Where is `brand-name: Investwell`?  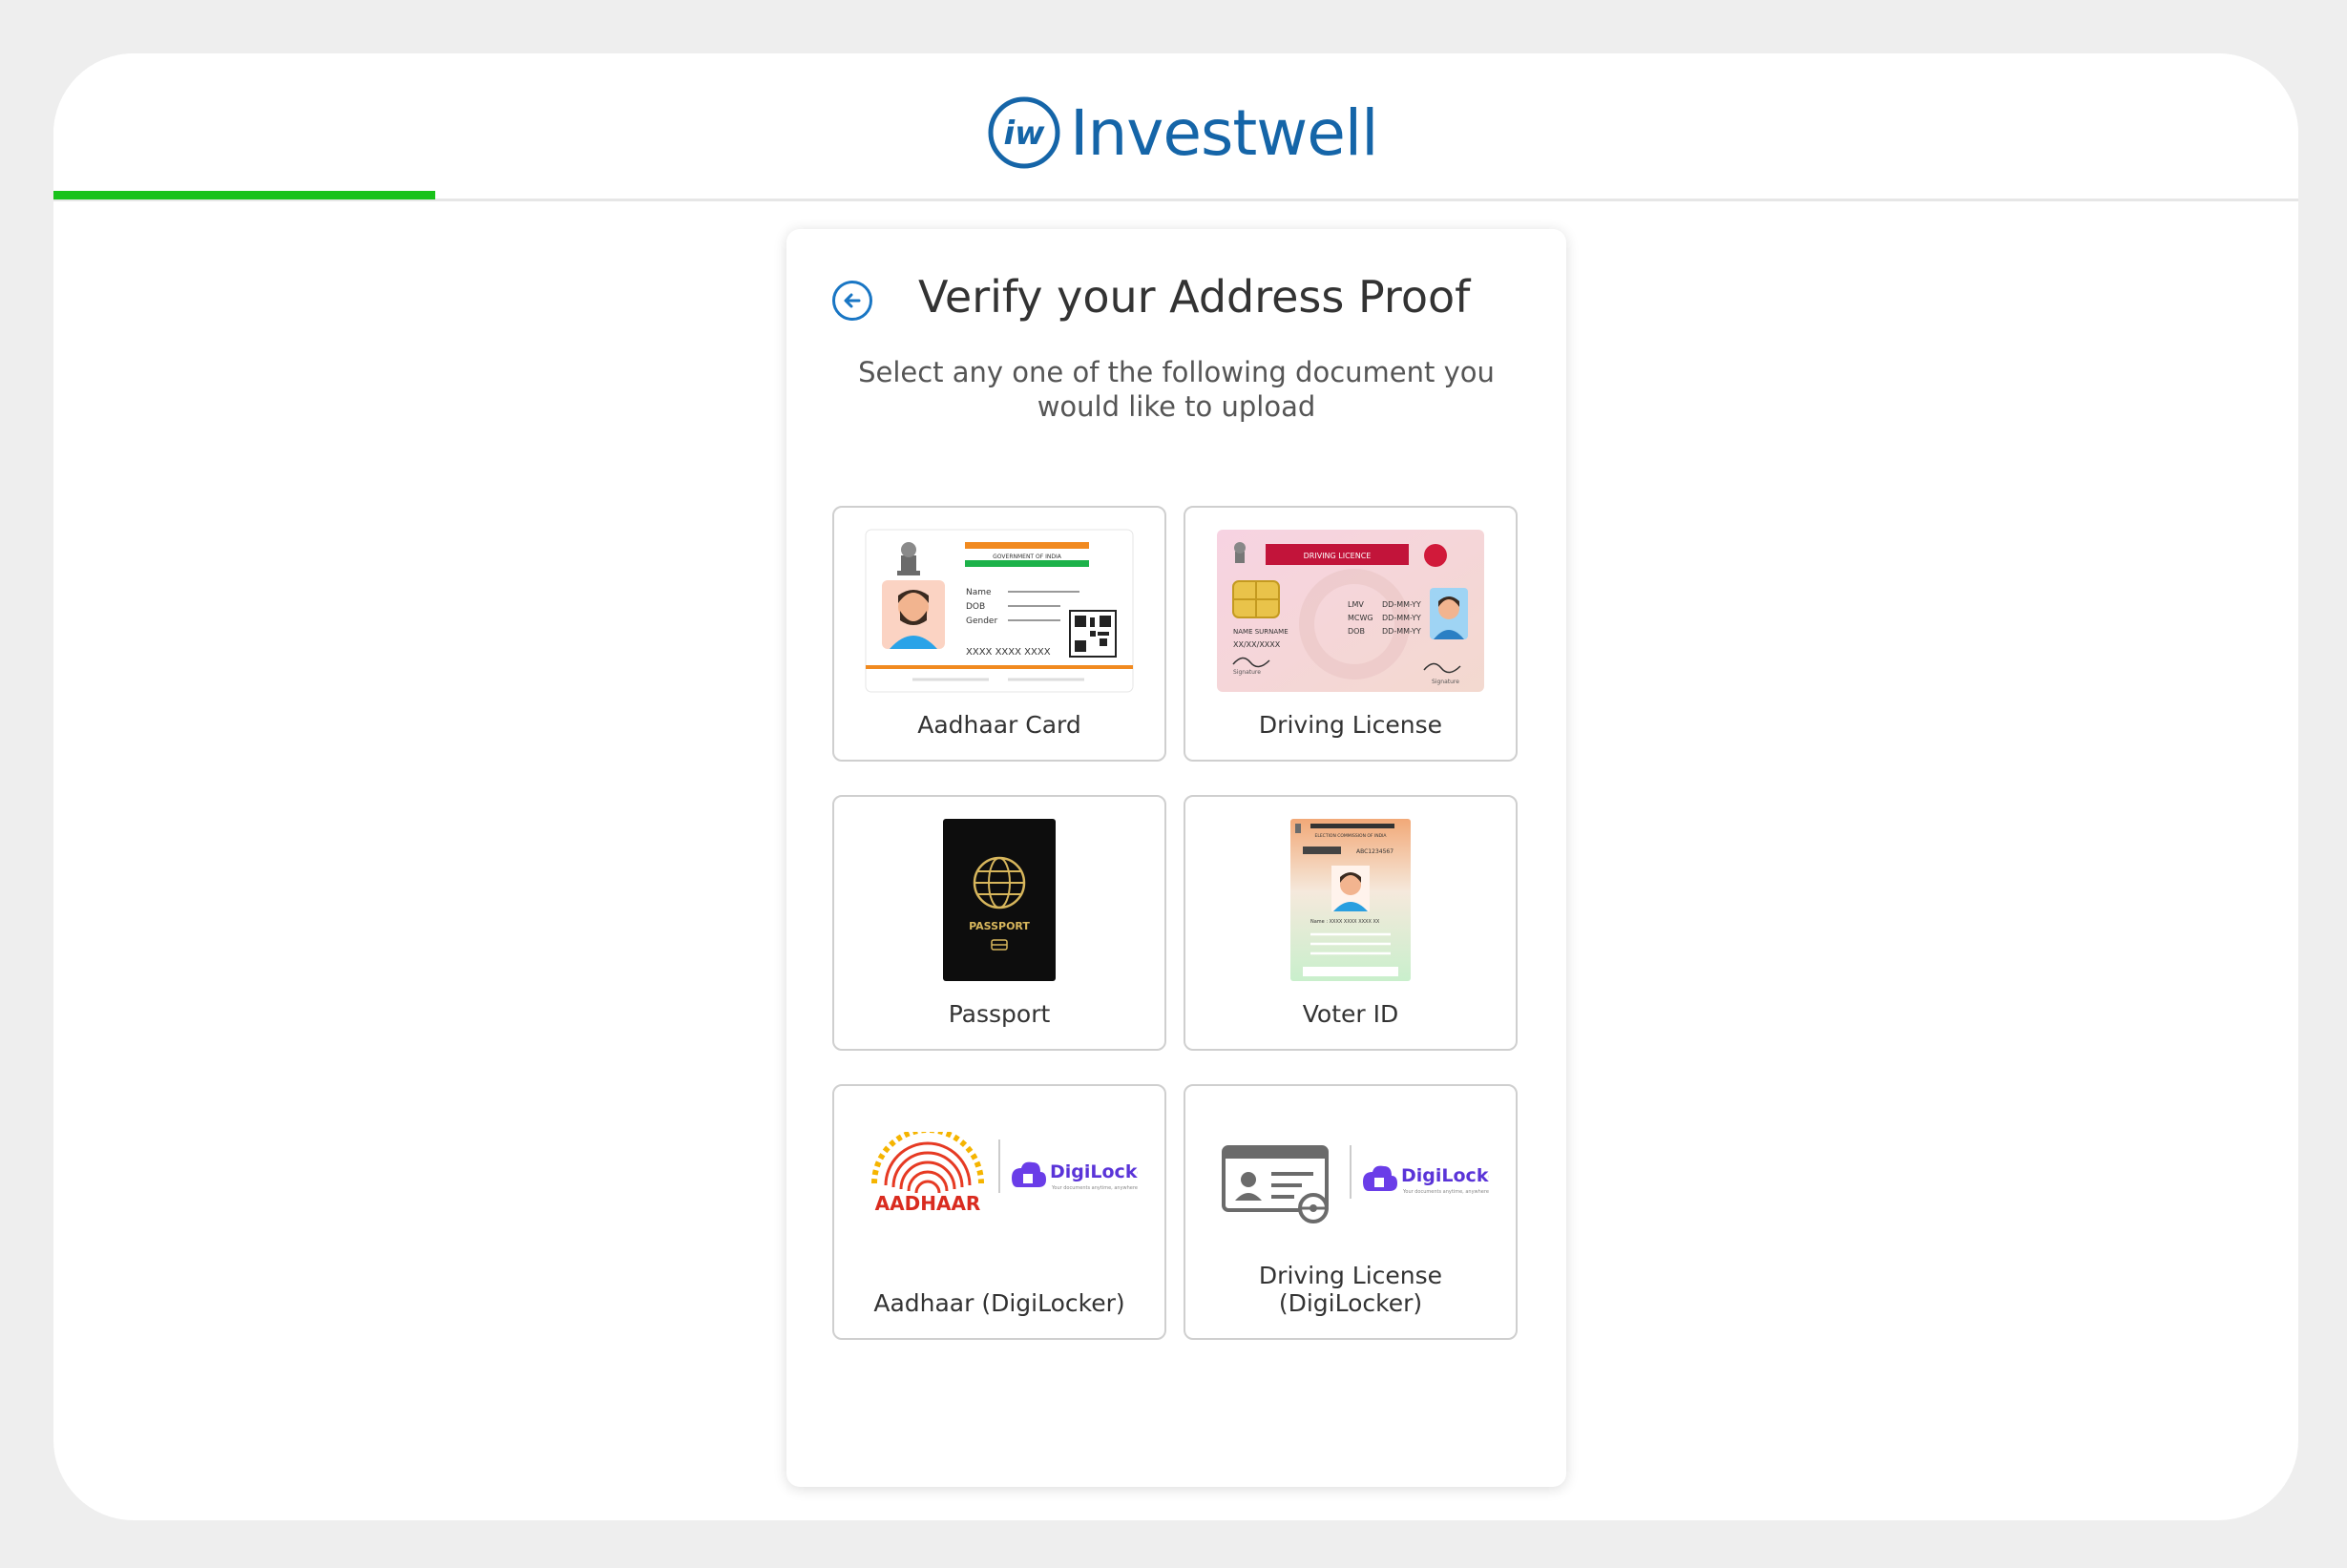
brand-name: Investwell is located at coordinates (1224, 132).